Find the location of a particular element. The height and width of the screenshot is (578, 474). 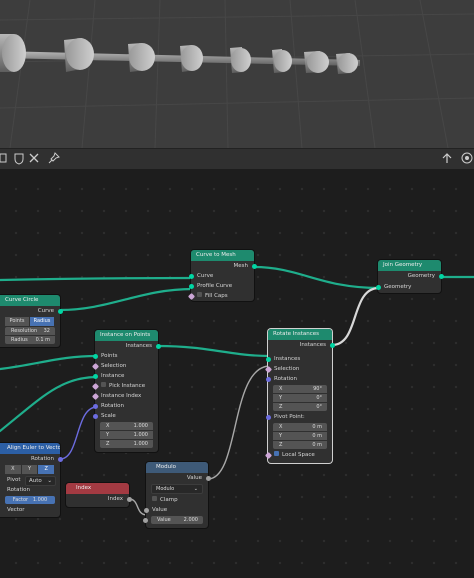

mesh-output-socket is located at coordinates (254, 266).